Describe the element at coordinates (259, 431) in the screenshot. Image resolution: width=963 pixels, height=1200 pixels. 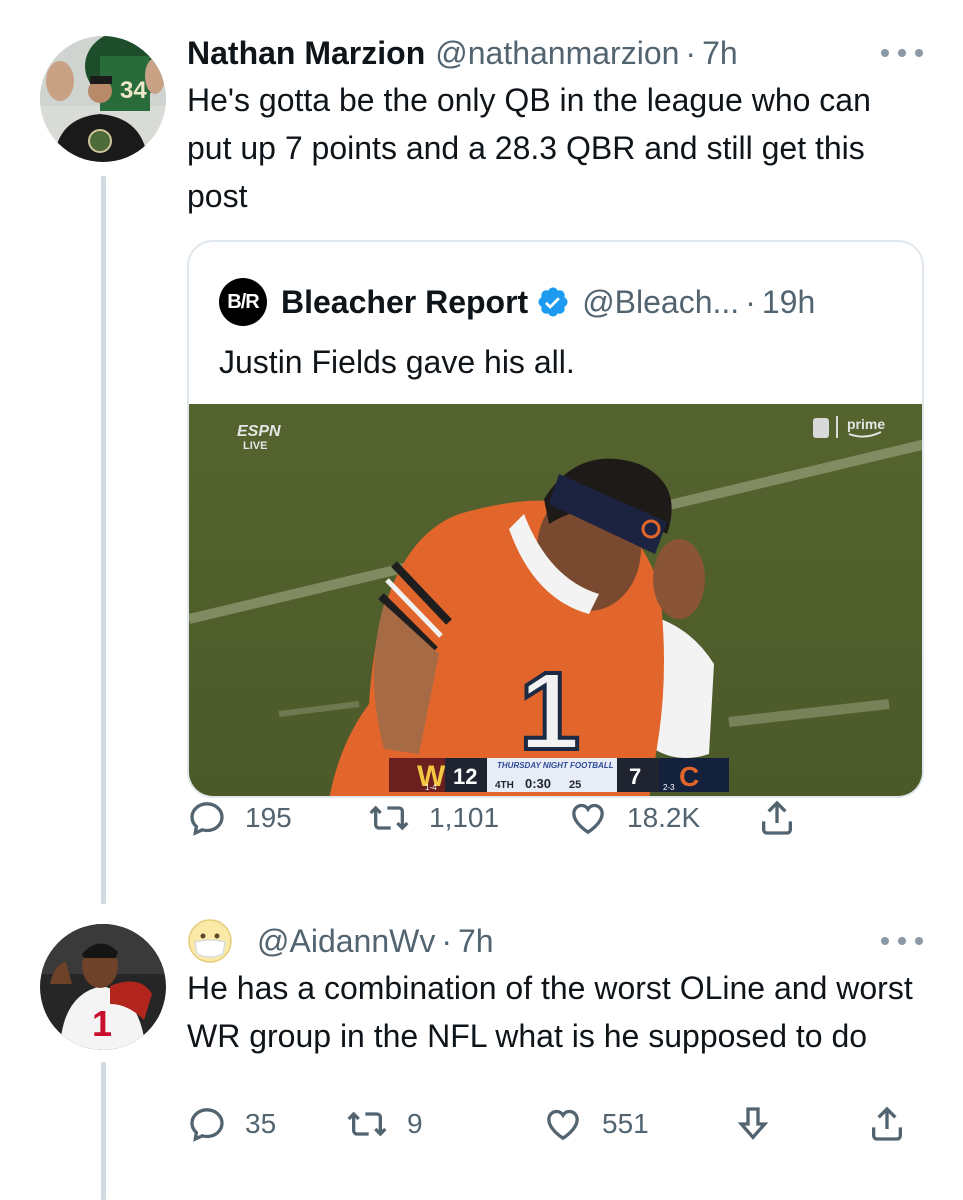
I see `espn-logo: ESPN` at that location.